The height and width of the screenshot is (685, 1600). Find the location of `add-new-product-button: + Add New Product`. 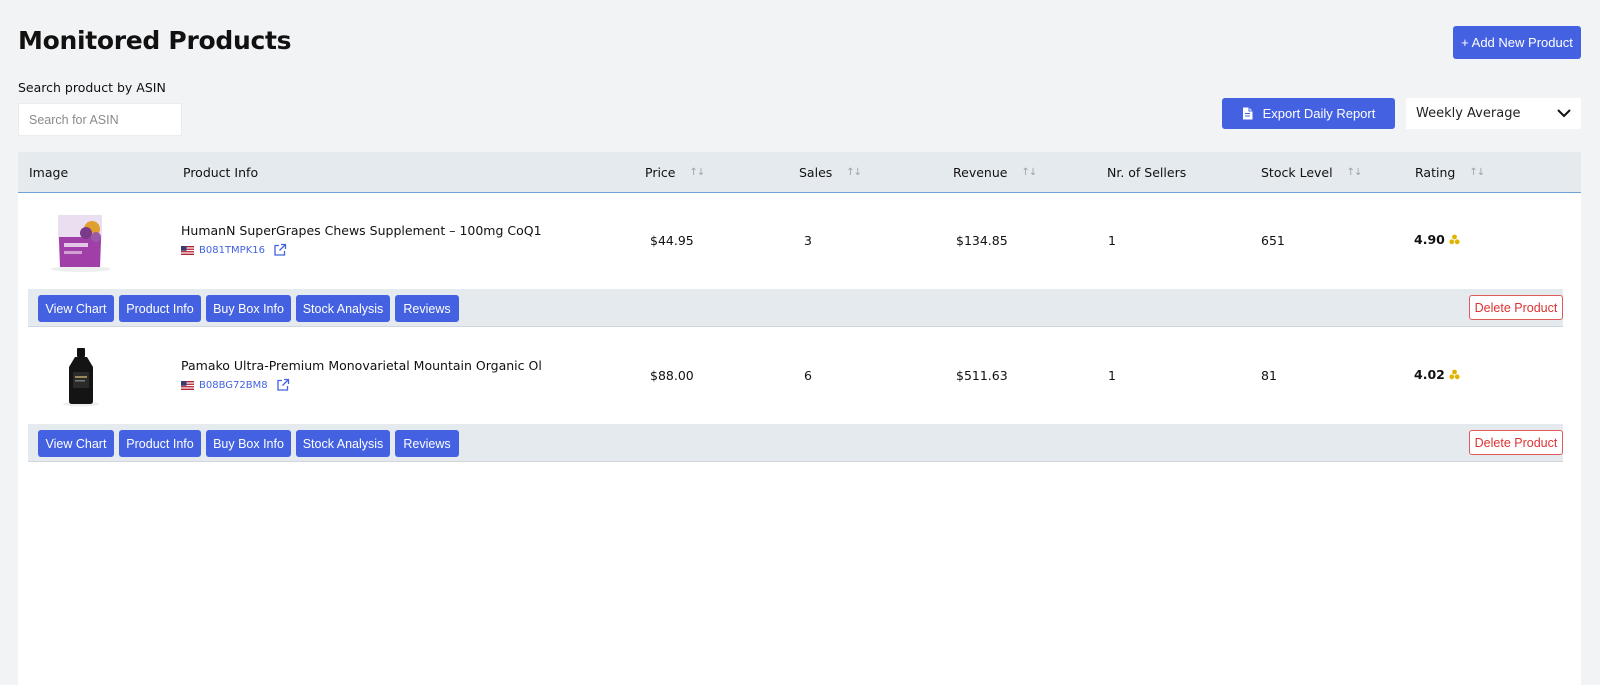

add-new-product-button: + Add New Product is located at coordinates (1517, 42).